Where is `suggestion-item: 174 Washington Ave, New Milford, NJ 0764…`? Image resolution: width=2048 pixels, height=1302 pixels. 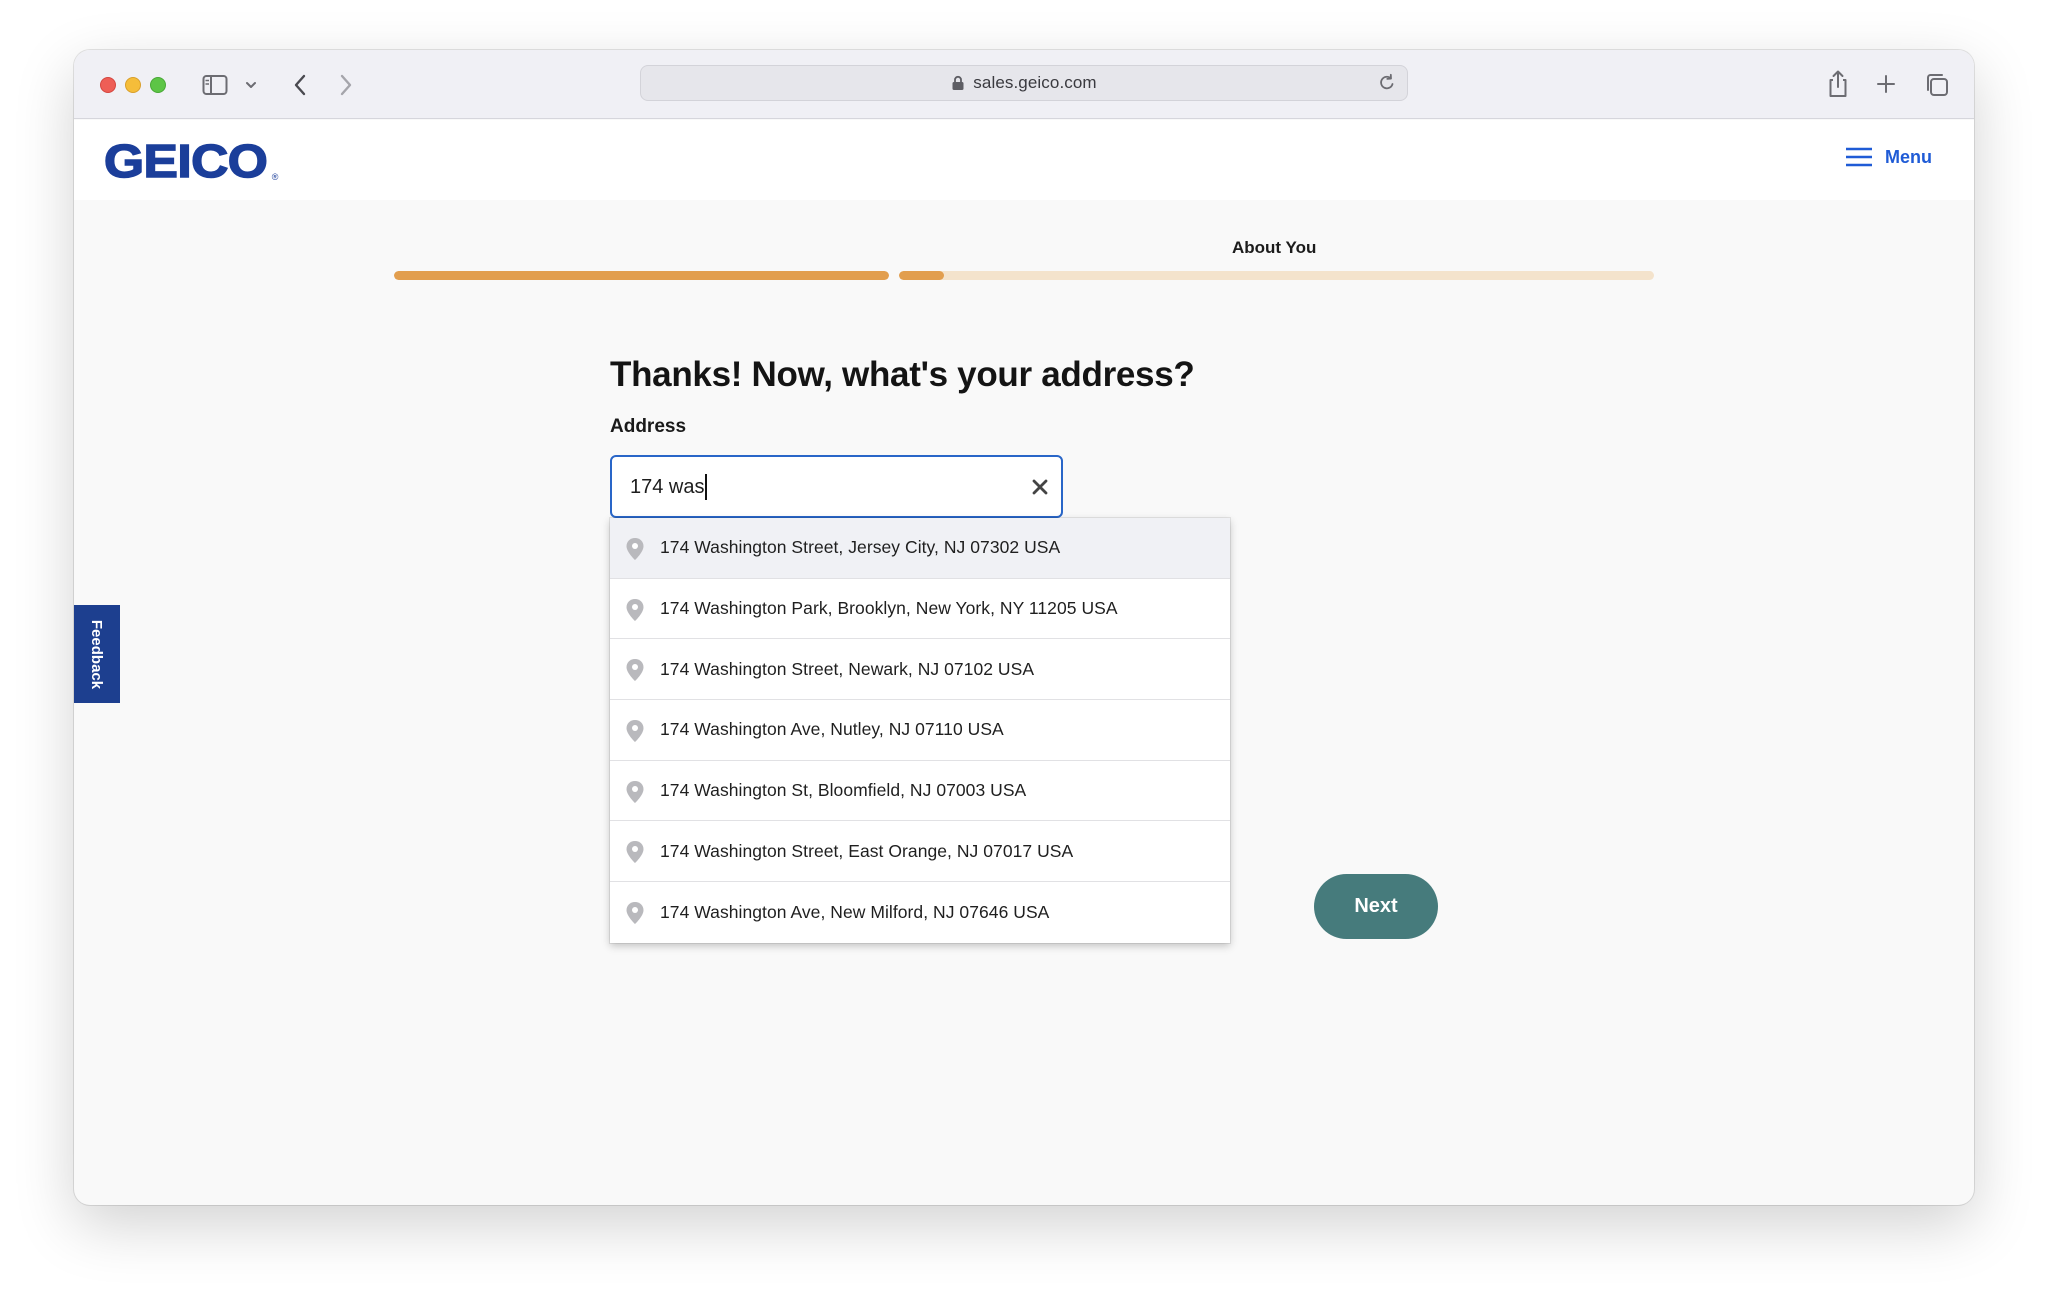
suggestion-item: 174 Washington Ave, New Milford, NJ 0764… is located at coordinates (920, 912).